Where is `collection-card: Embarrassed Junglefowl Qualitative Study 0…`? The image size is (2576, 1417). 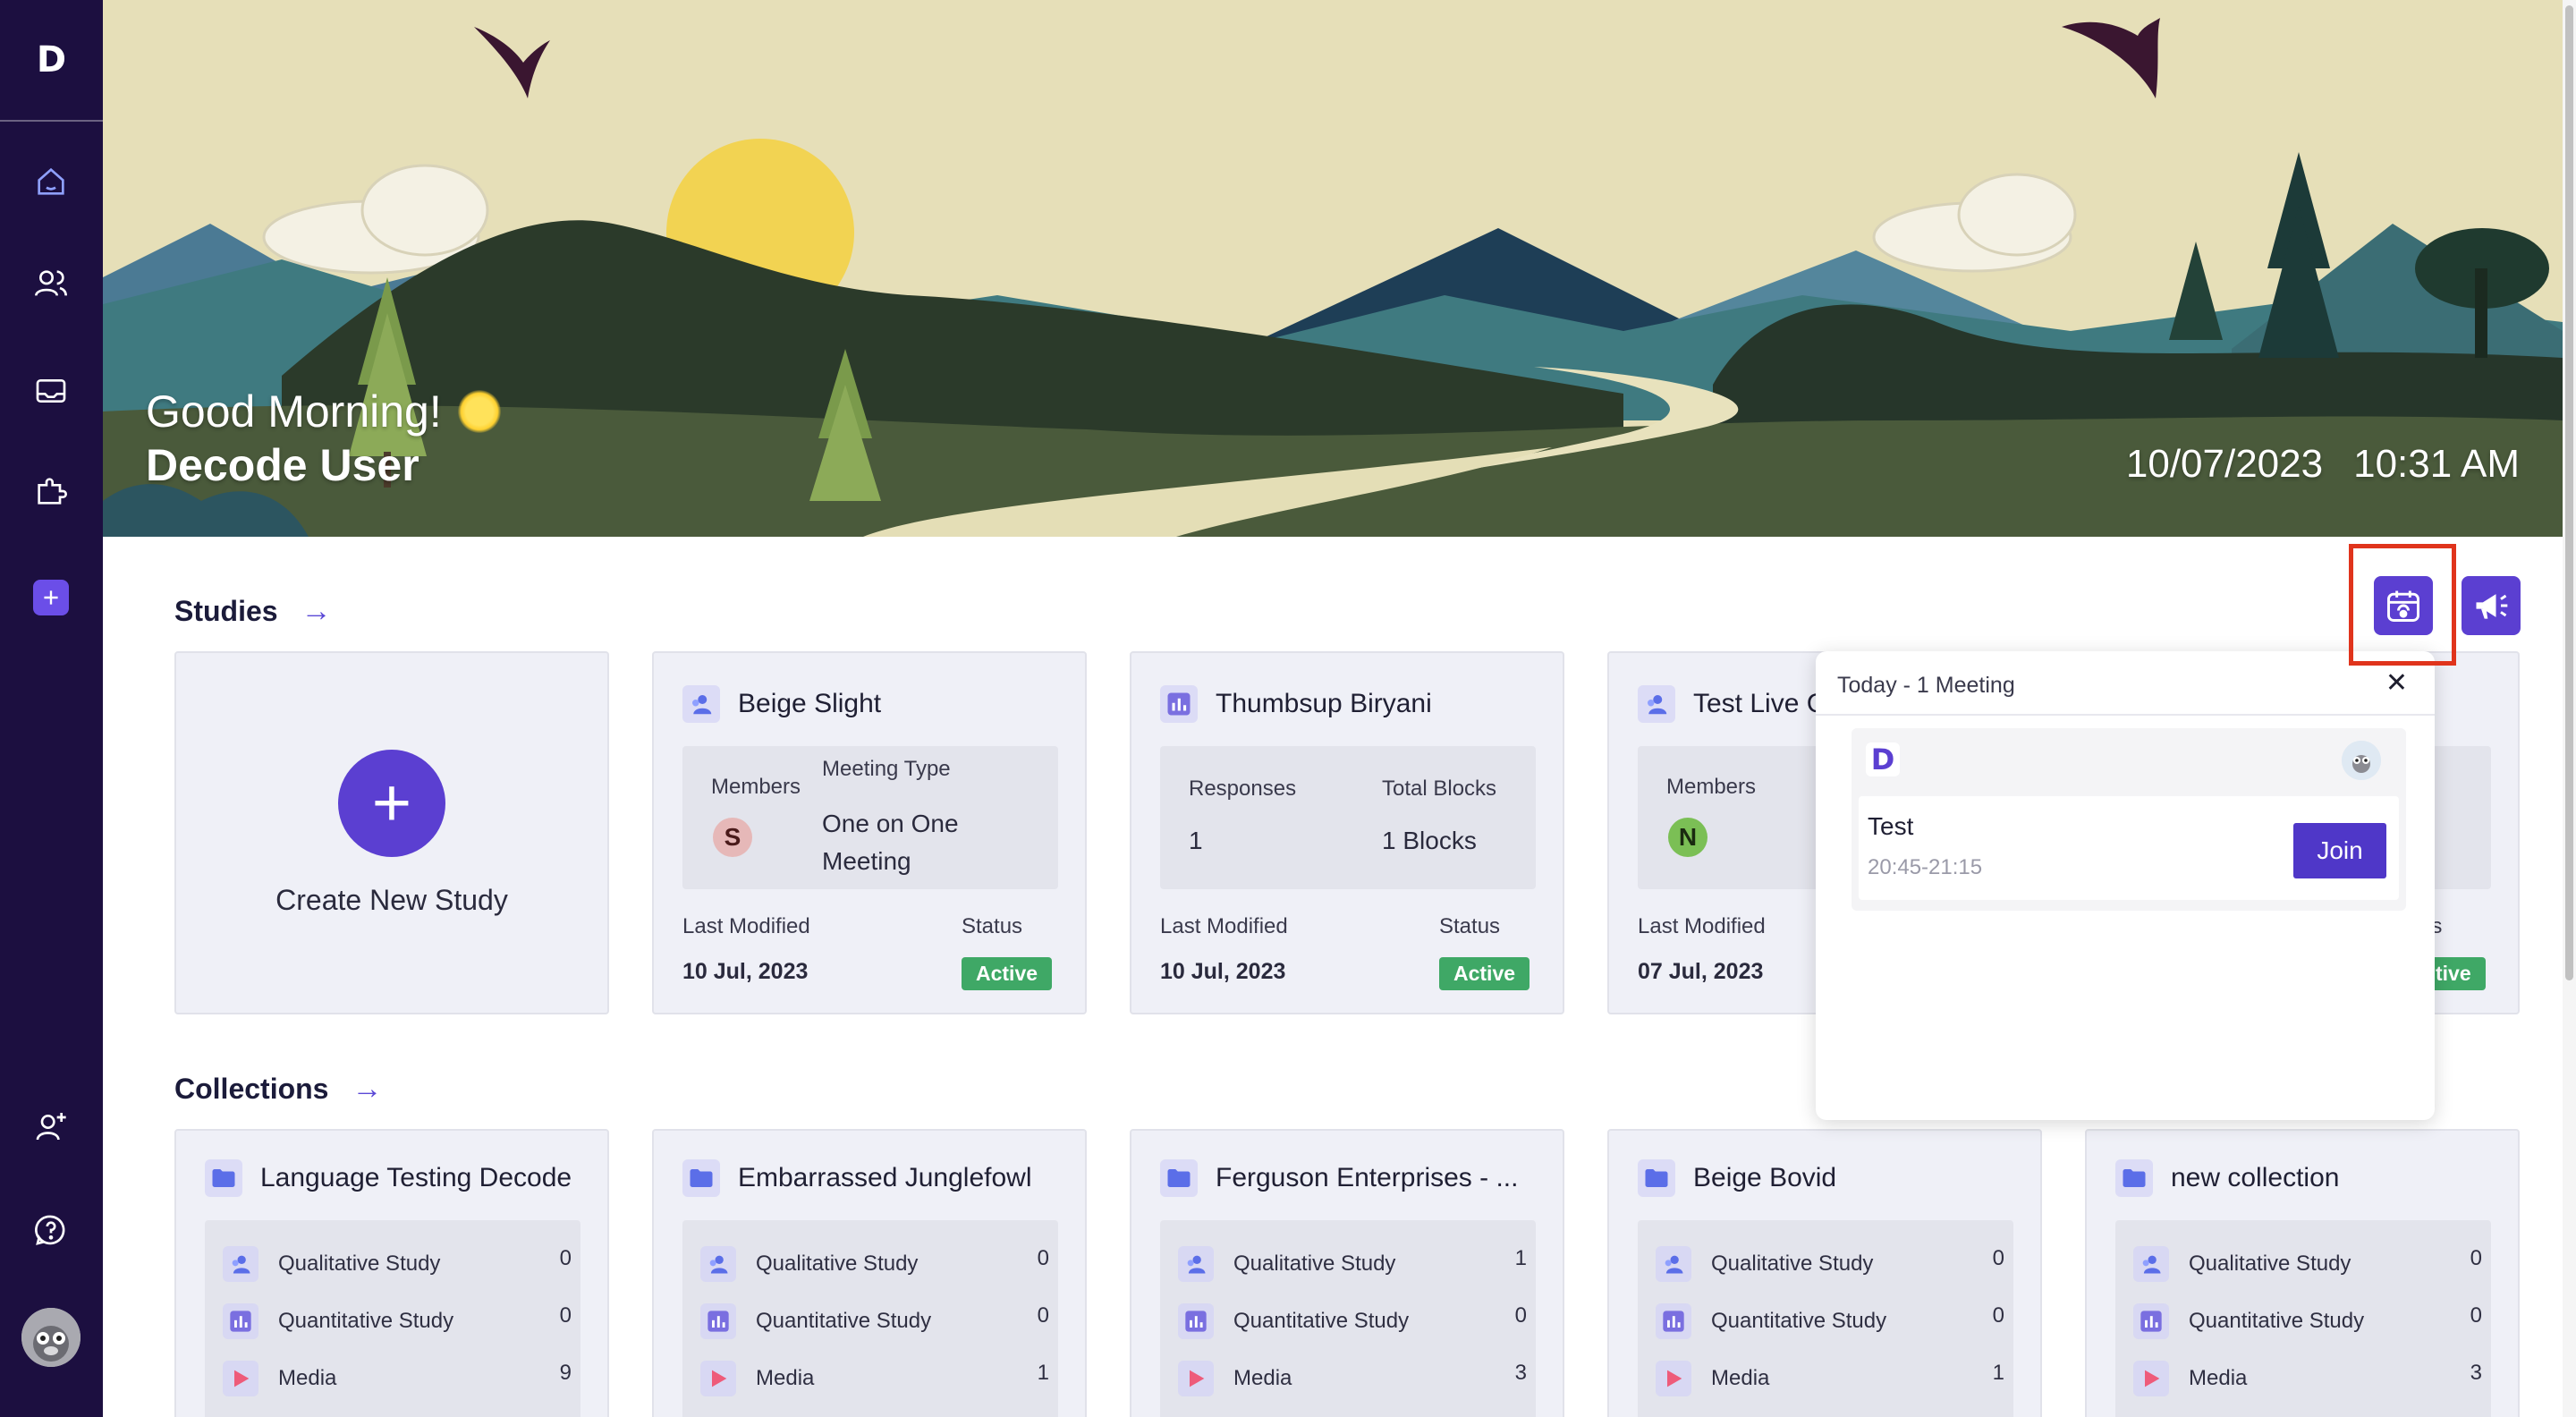 collection-card: Embarrassed Junglefowl Qualitative Study 0… is located at coordinates (869, 1273).